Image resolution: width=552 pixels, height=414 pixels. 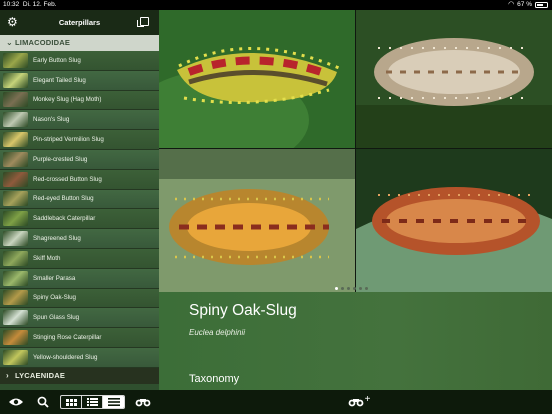 I want to click on list-item: Pin-striped Vermilion Slug, so click(x=79, y=140).